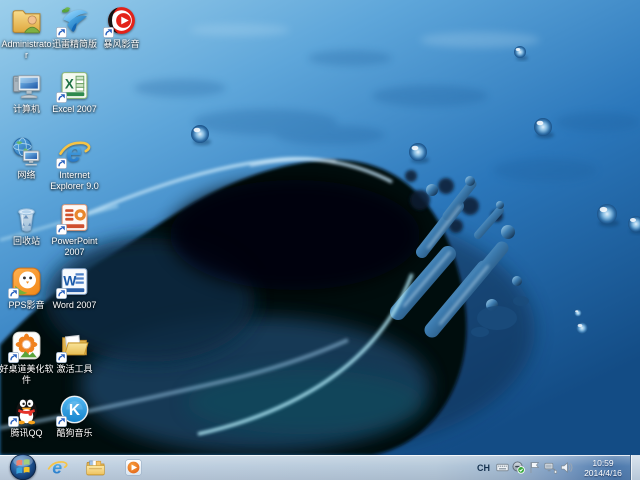 The image size is (640, 480). I want to click on clock-date: 2014/4/16, so click(603, 472).